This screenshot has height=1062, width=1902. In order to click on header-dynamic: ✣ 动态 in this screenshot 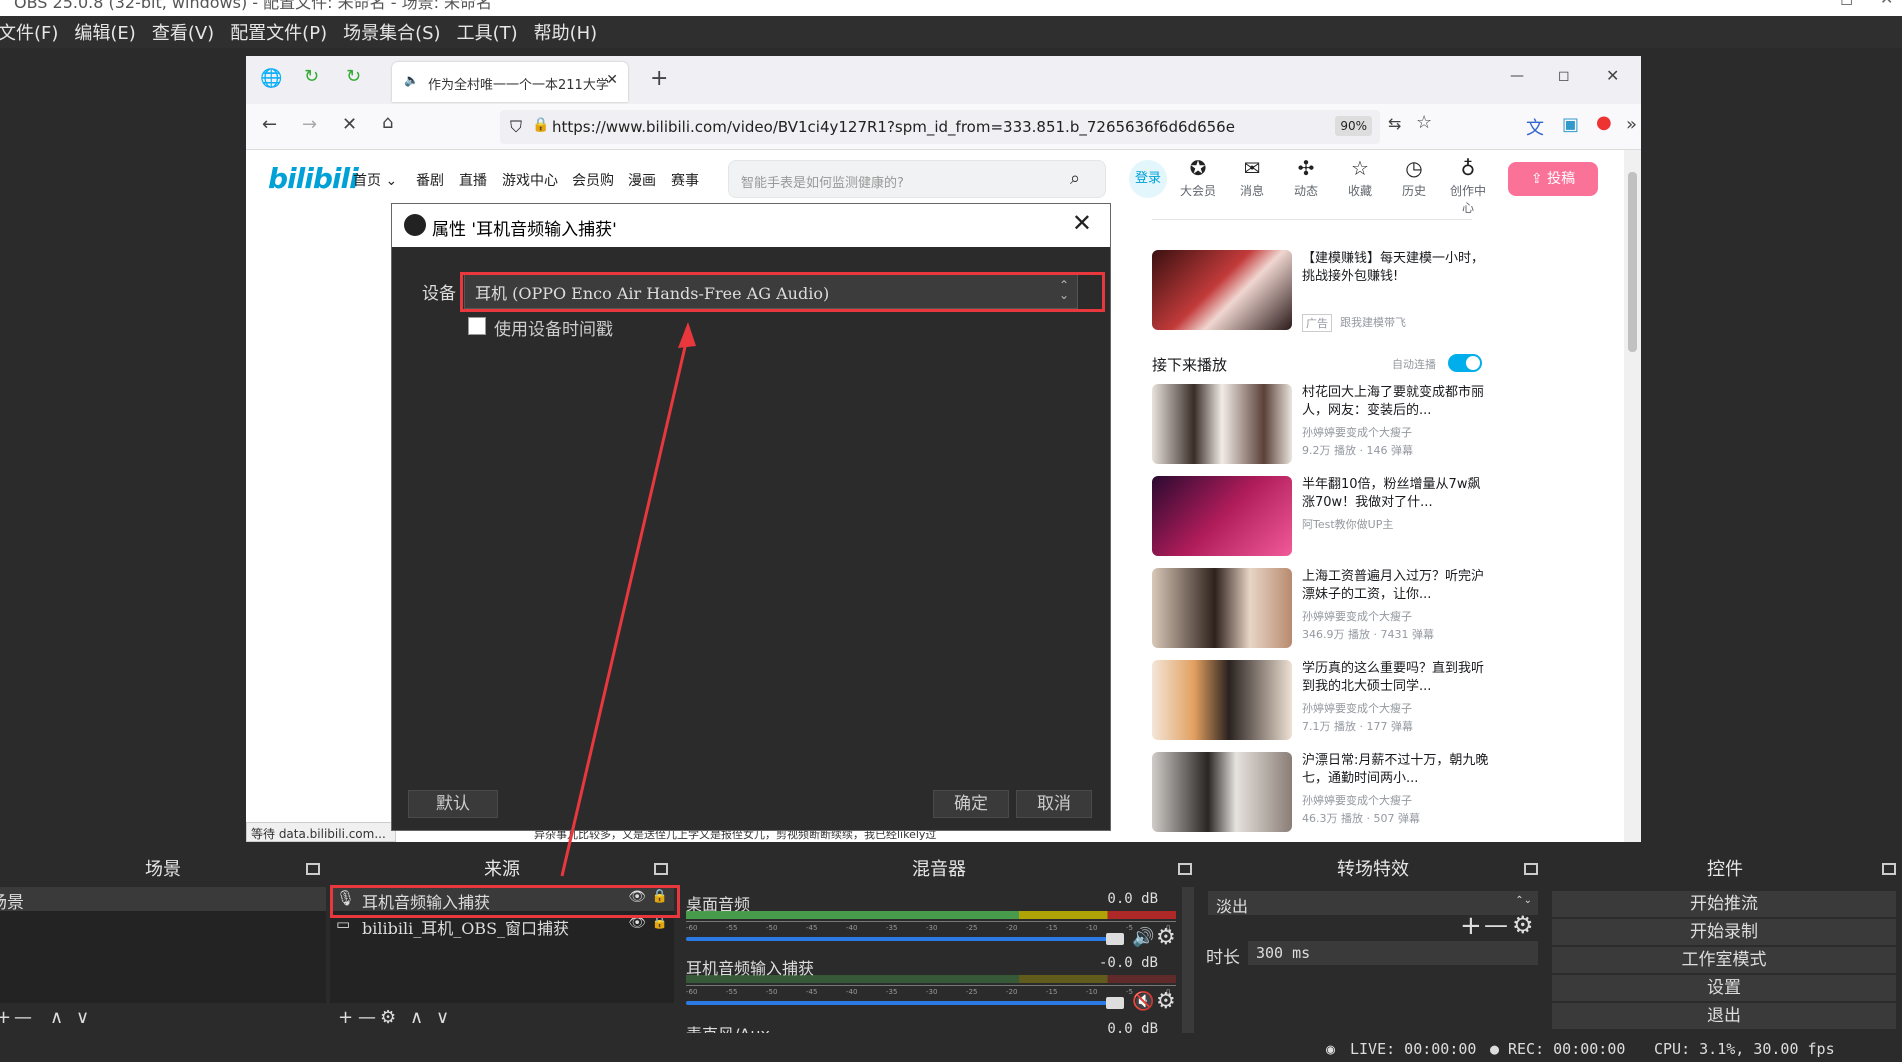, I will do `click(1306, 177)`.